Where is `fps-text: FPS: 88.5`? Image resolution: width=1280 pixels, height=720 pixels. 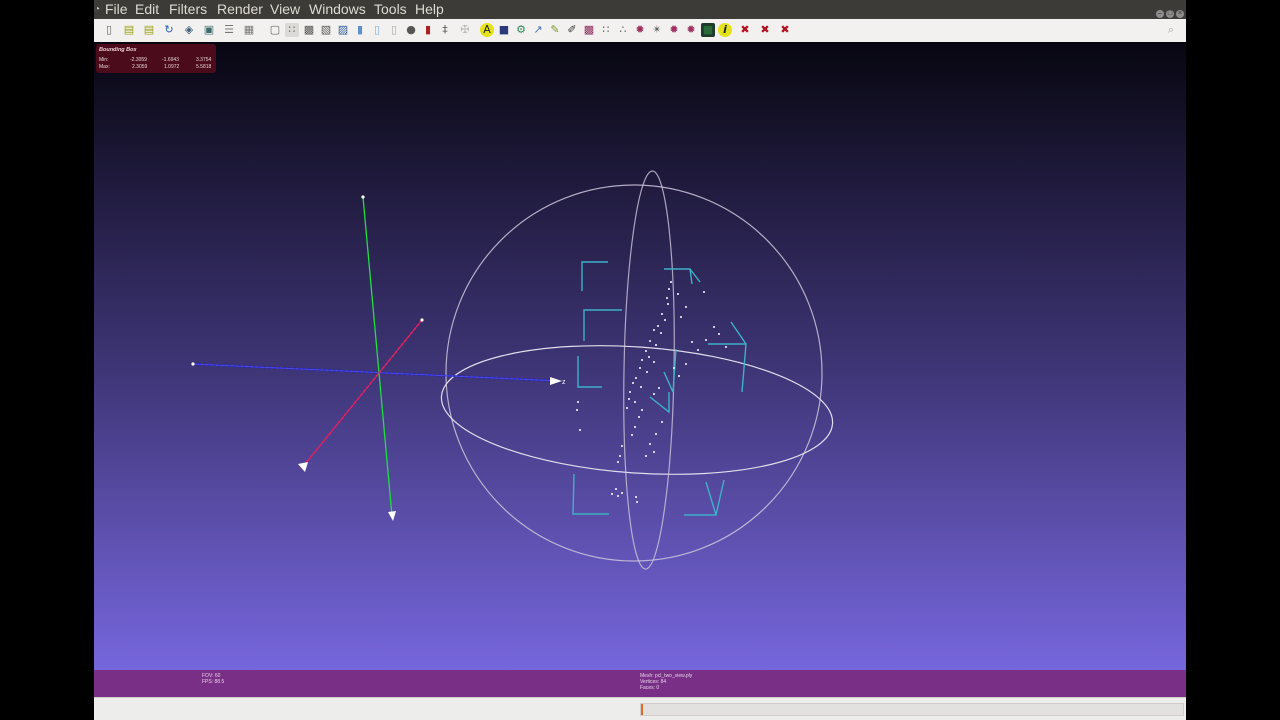
fps-text: FPS: 88.5 is located at coordinates (213, 682).